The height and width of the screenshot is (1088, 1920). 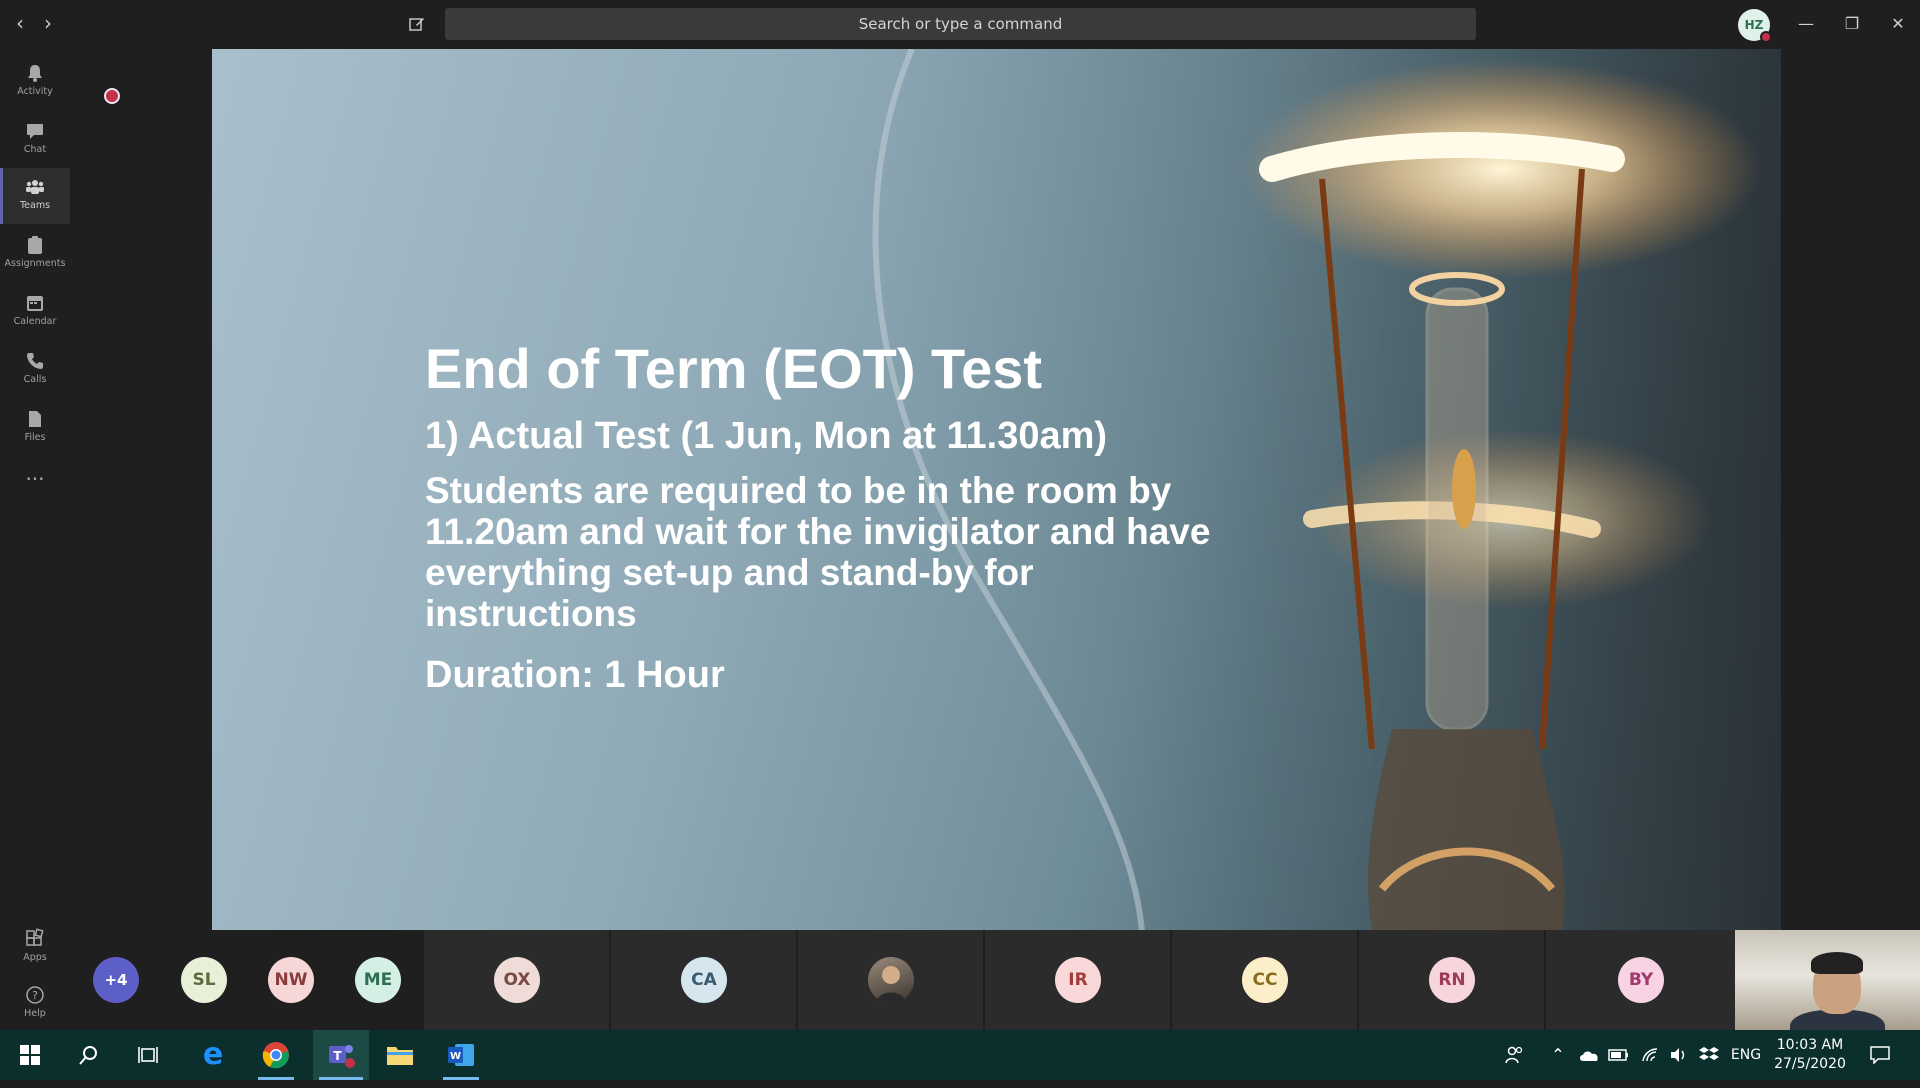 I want to click on participant-tile: CC, so click(x=1263, y=980).